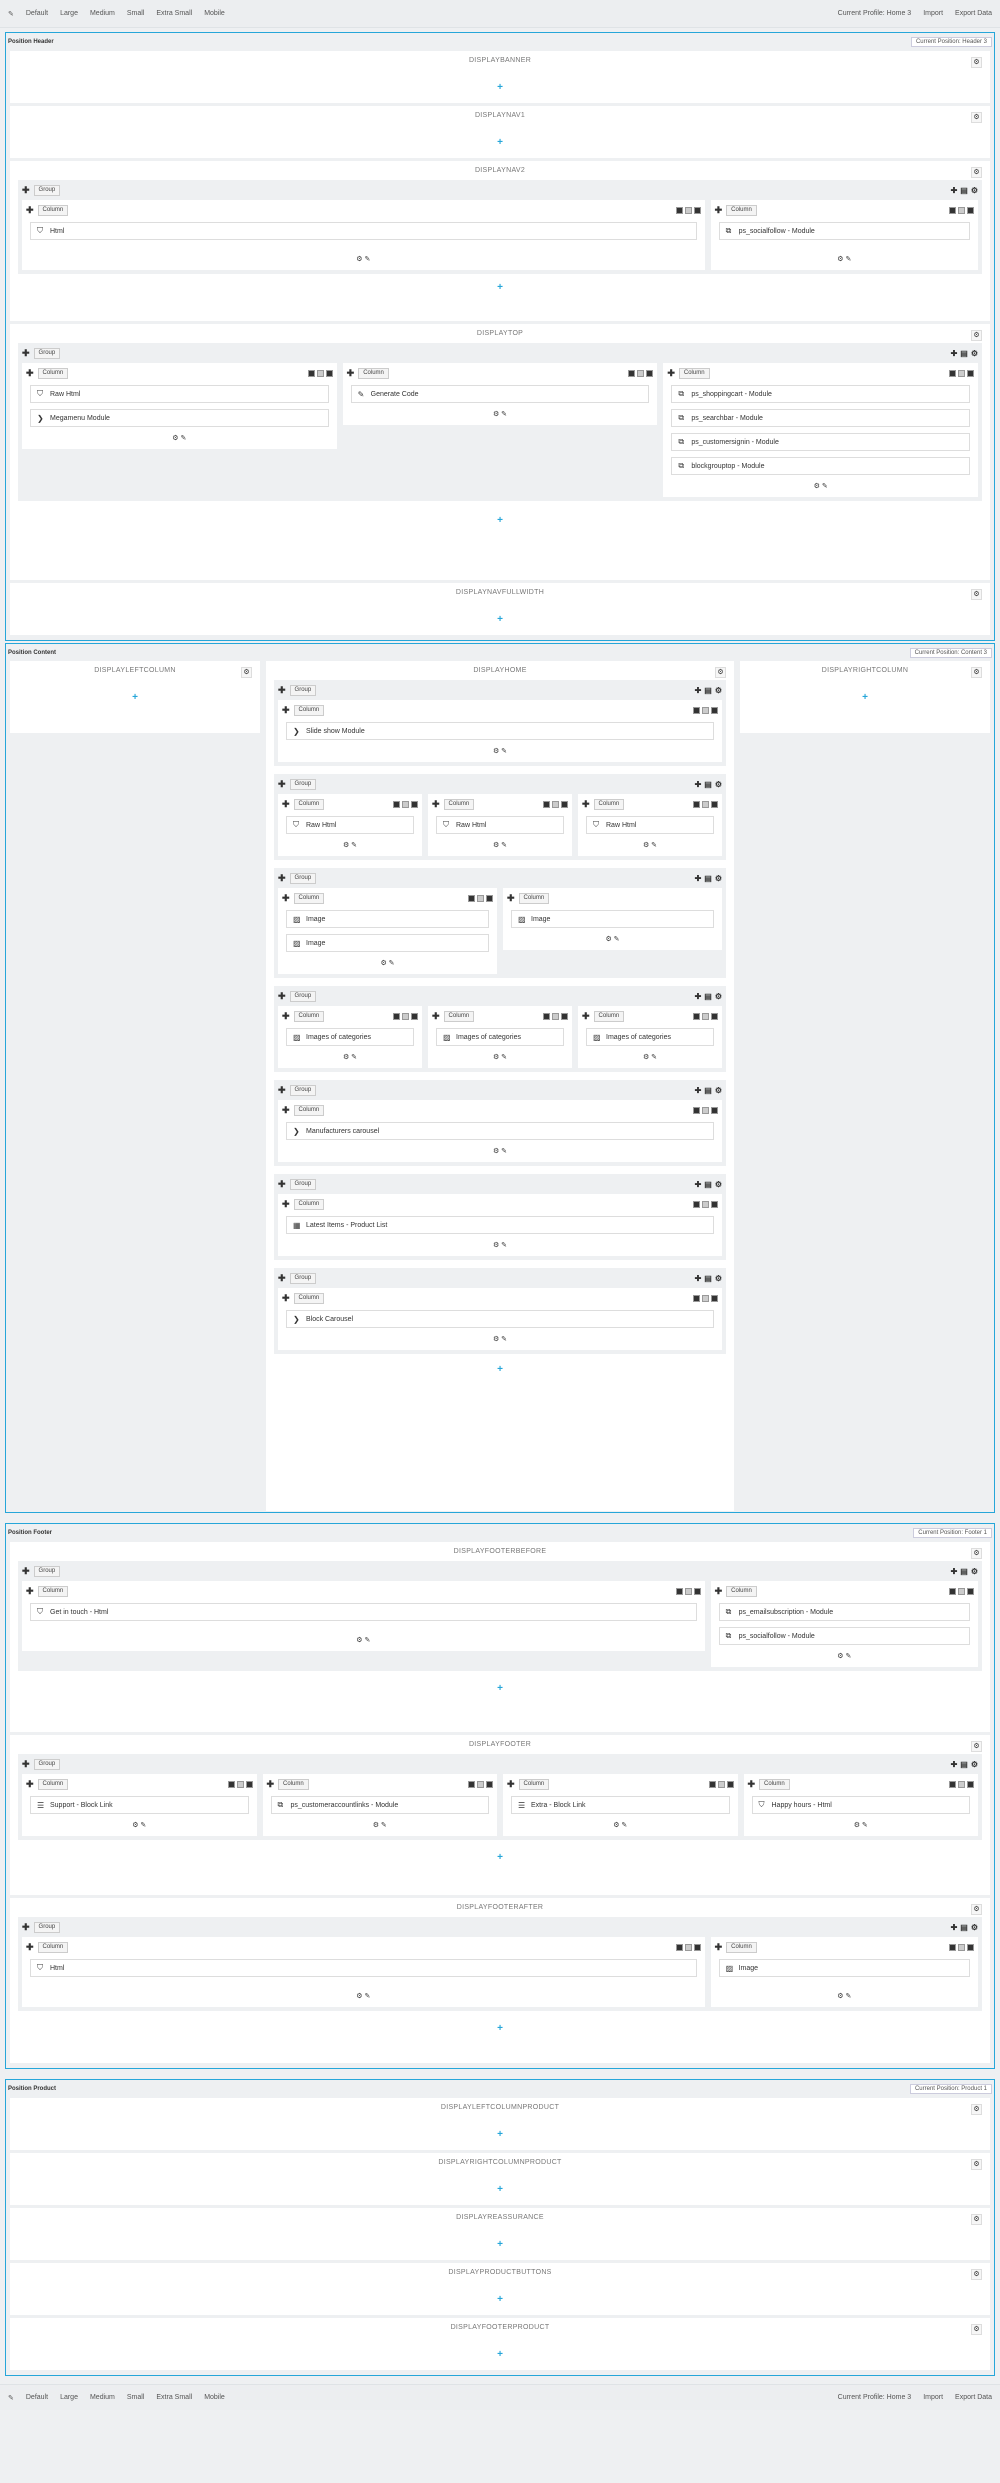 Image resolution: width=1000 pixels, height=2483 pixels. What do you see at coordinates (950, 2088) in the screenshot?
I see `position-select: Current Position: Product 1` at bounding box center [950, 2088].